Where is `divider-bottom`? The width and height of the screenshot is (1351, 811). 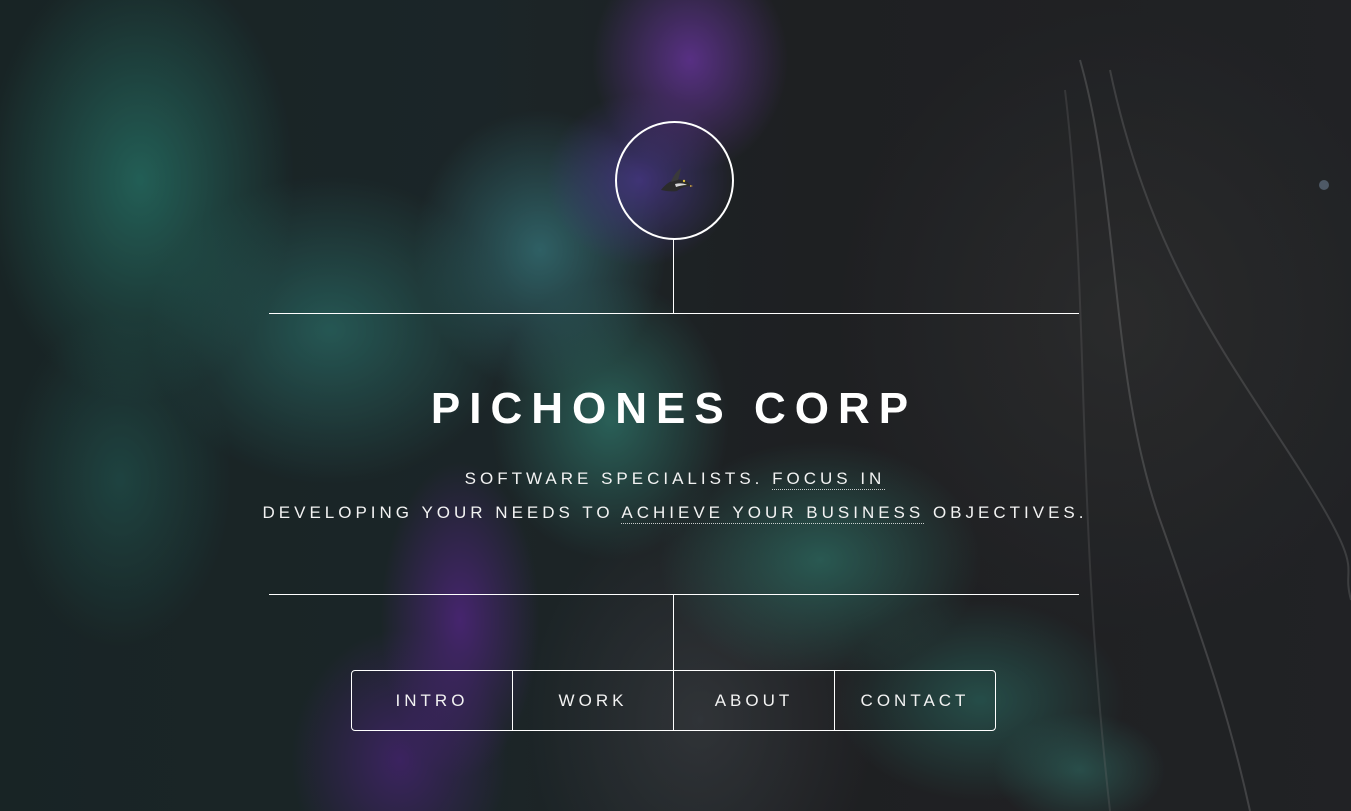 divider-bottom is located at coordinates (674, 594).